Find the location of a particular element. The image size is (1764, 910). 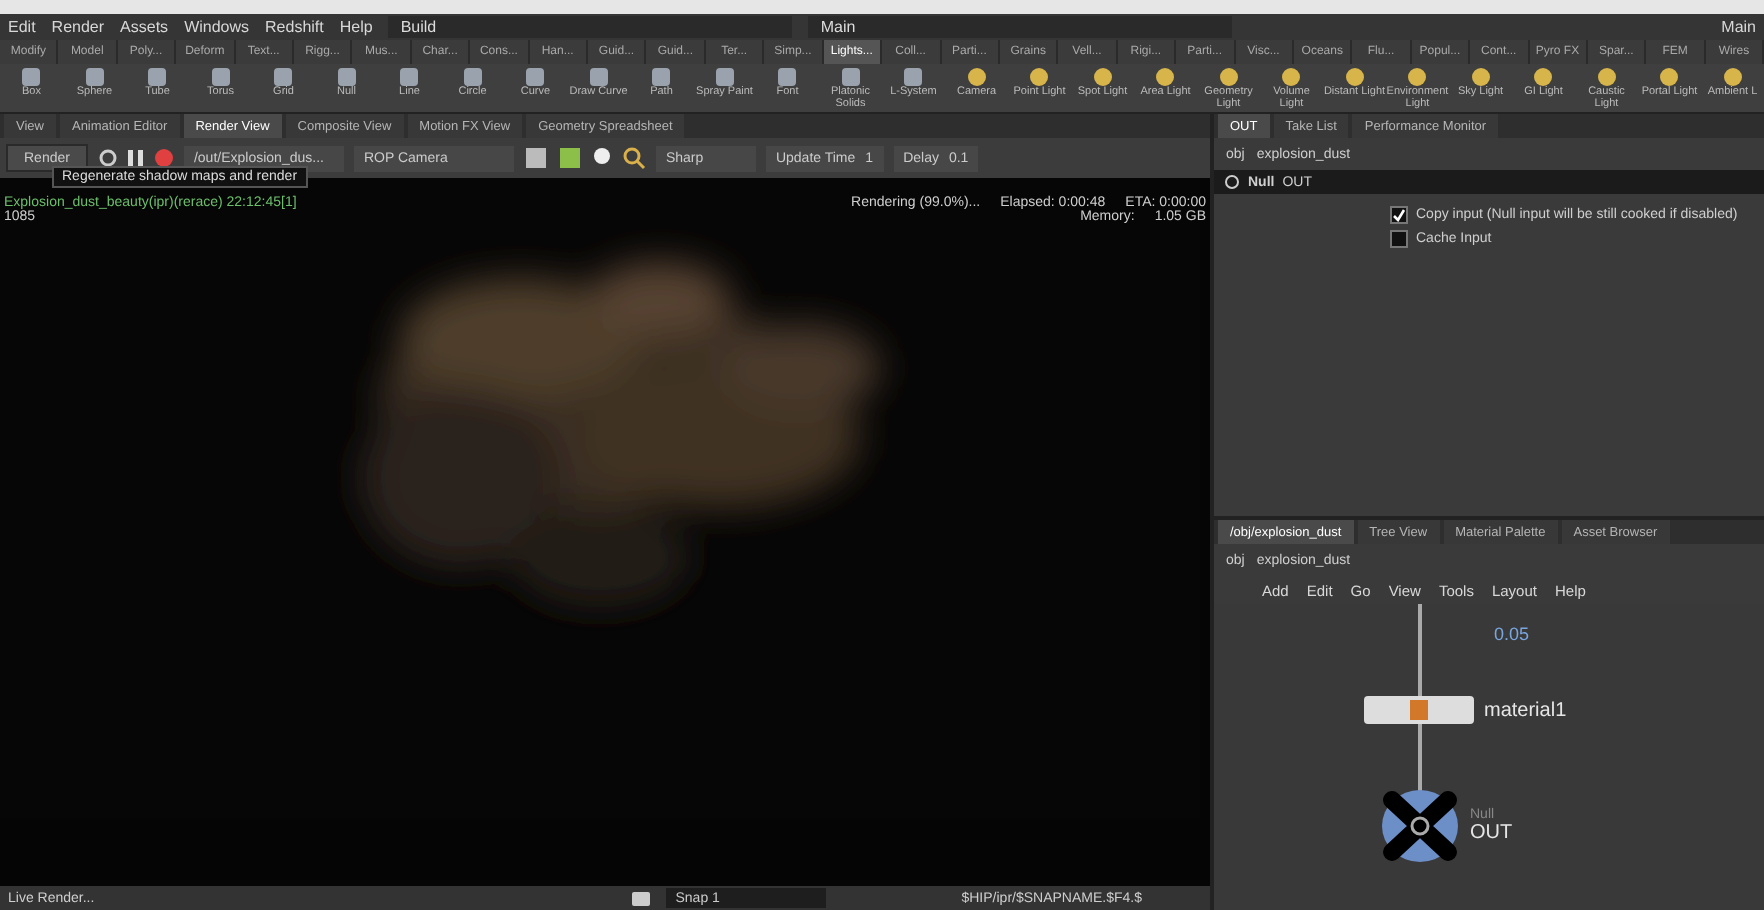

desktop-dropdown: Main is located at coordinates (1020, 27).